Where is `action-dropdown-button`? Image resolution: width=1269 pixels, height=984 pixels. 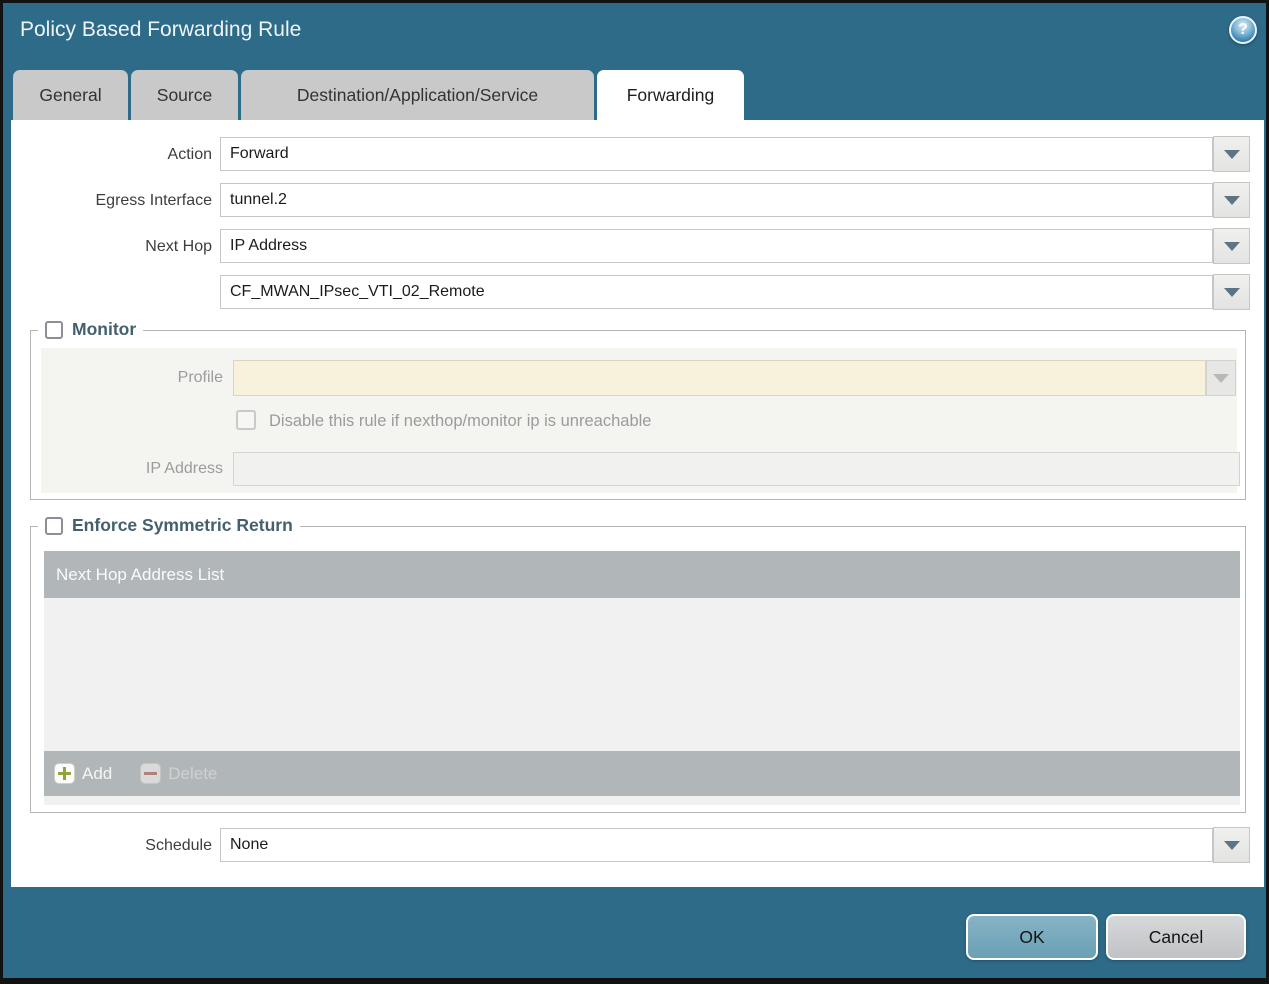
action-dropdown-button is located at coordinates (1231, 154).